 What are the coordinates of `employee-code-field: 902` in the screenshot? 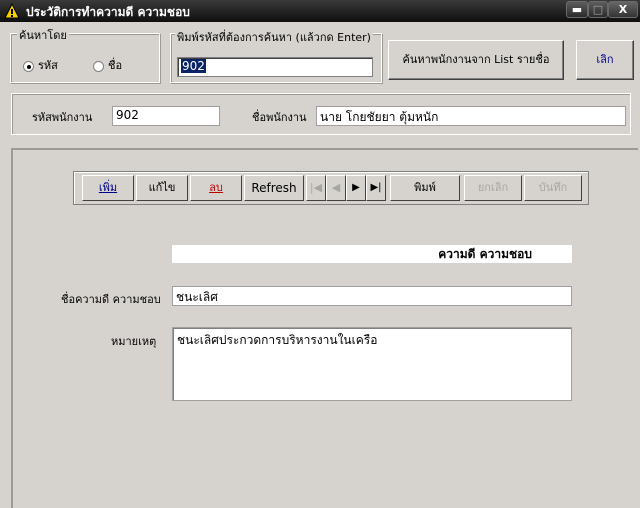 It's located at (166, 116).